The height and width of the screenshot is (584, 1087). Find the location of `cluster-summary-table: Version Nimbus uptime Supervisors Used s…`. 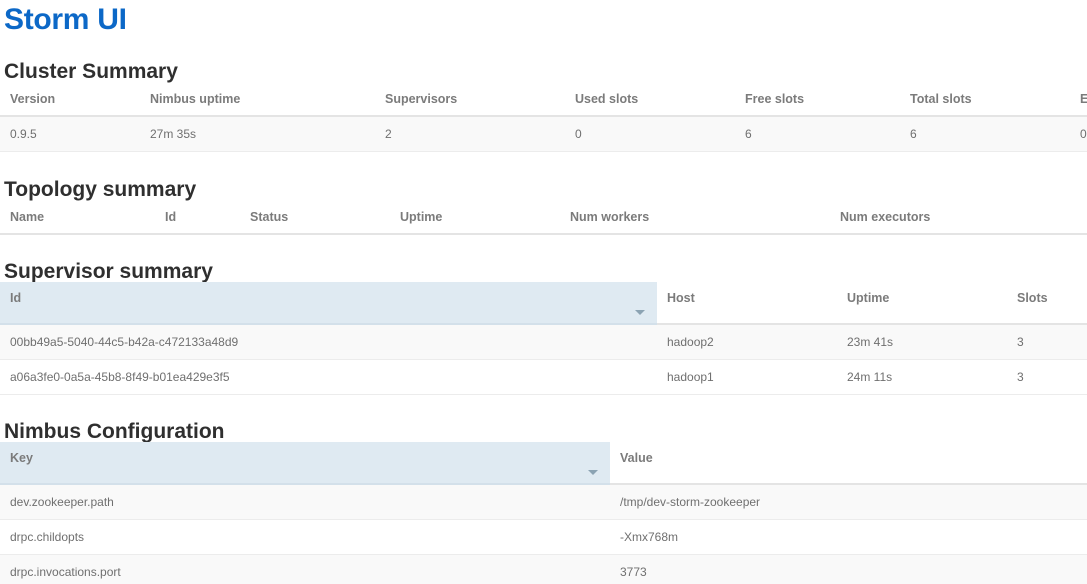

cluster-summary-table: Version Nimbus uptime Supervisors Used s… is located at coordinates (543, 117).